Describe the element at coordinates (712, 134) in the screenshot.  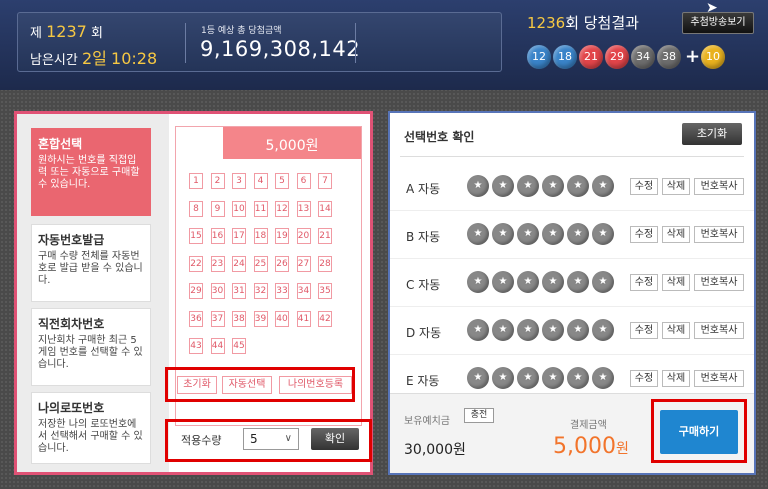
I see `confirm-reset-button: 초기화` at that location.